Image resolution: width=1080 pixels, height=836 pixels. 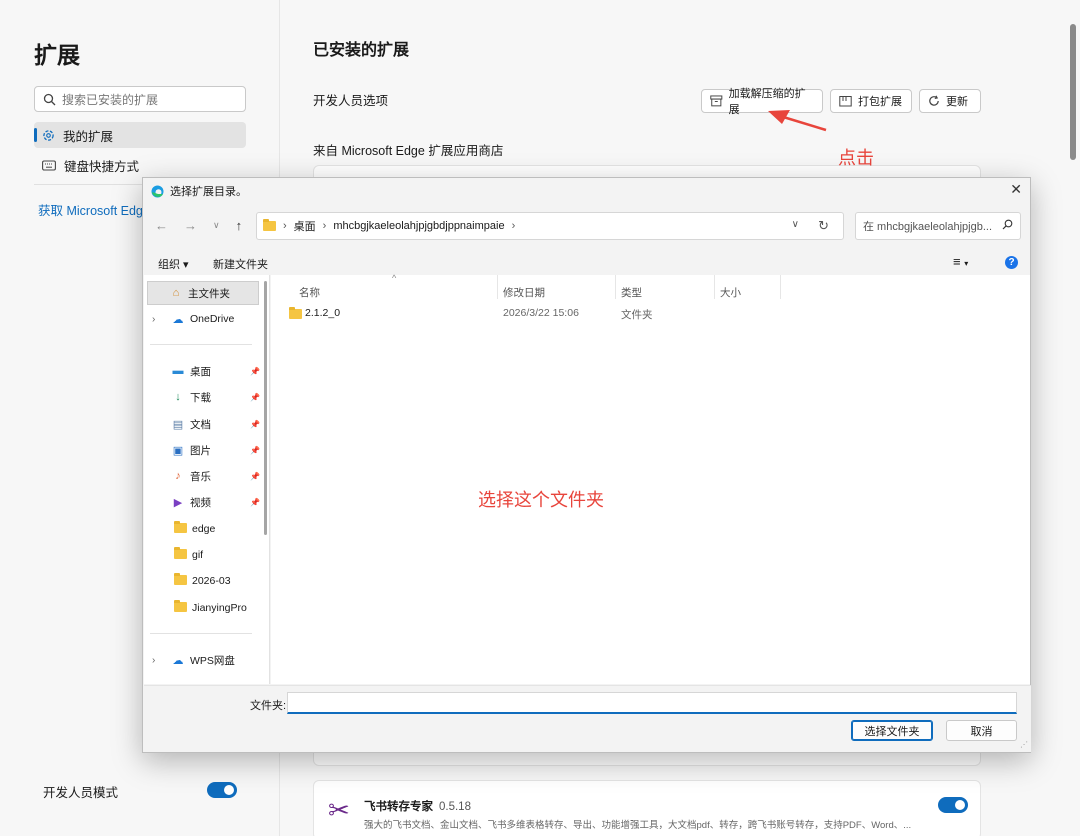 I want to click on nav-item-wps: › ☁ WPS网盘, so click(x=203, y=660).